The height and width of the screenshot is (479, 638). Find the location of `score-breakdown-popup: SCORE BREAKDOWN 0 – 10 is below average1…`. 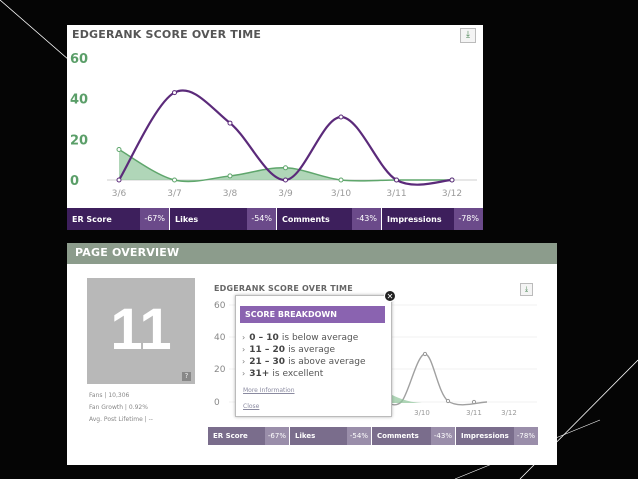

score-breakdown-popup: SCORE BREAKDOWN 0 – 10 is below average1… is located at coordinates (313, 356).